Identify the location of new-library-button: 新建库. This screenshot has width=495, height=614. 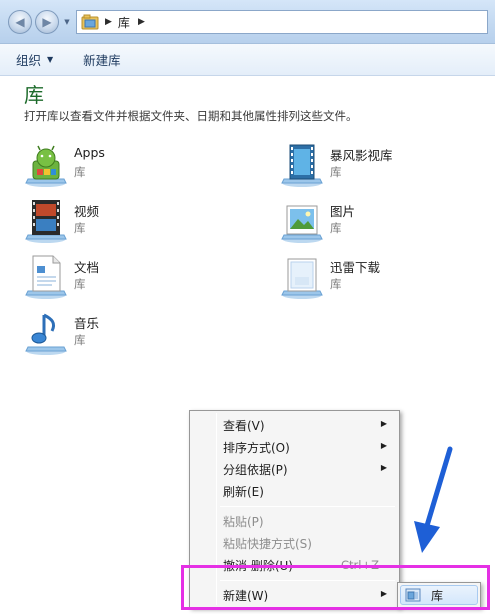
(102, 59).